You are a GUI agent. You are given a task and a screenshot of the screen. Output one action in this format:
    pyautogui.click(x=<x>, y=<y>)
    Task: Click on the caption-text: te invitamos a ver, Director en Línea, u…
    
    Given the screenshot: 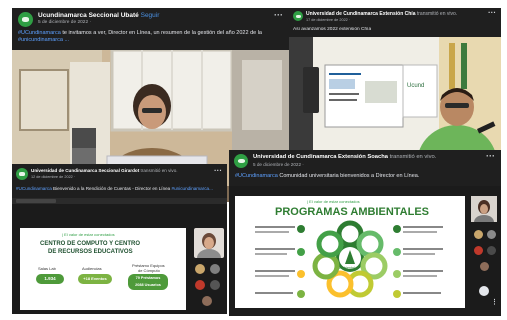 What is the action you would take?
    pyautogui.click(x=161, y=33)
    